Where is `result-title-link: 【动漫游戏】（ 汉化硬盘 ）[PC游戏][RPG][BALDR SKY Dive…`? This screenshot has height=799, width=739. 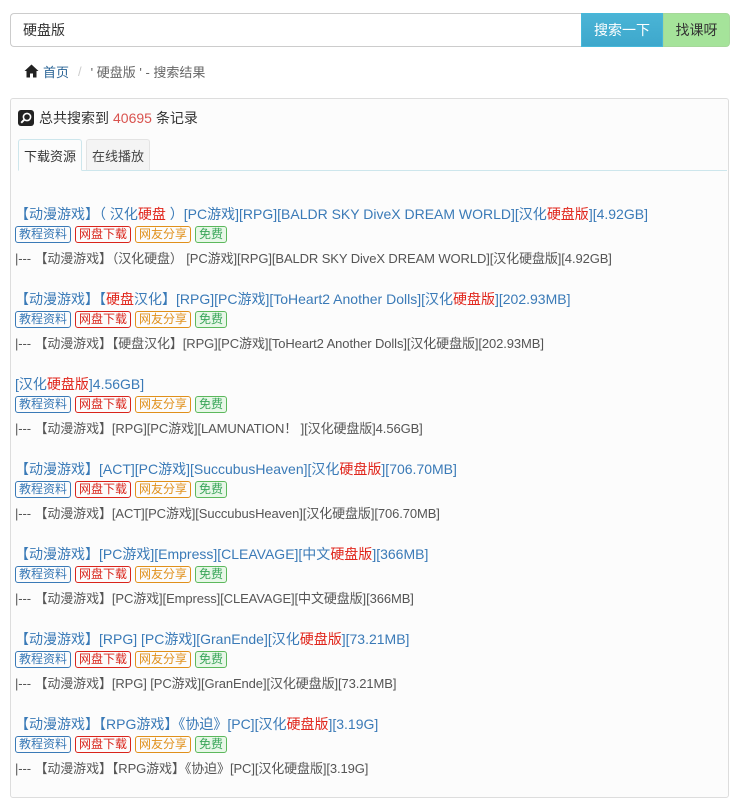
result-title-link: 【动漫游戏】（ 汉化硬盘 ）[PC游戏][RPG][BALDR SKY Dive… is located at coordinates (371, 214).